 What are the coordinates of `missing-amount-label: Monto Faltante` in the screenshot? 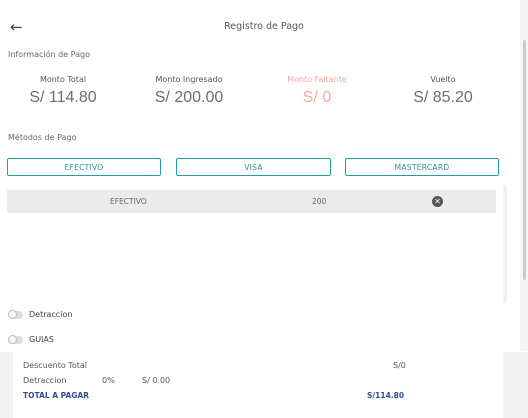 It's located at (317, 79).